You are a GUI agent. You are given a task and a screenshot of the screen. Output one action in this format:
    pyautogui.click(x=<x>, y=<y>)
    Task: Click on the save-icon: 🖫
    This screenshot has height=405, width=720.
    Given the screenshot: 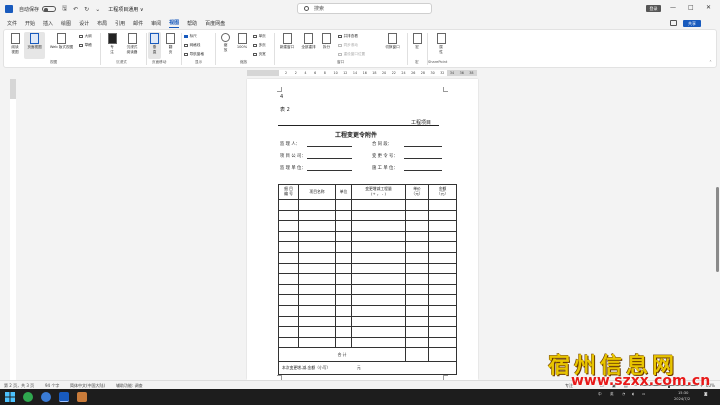 What is the action you would take?
    pyautogui.click(x=64, y=9)
    